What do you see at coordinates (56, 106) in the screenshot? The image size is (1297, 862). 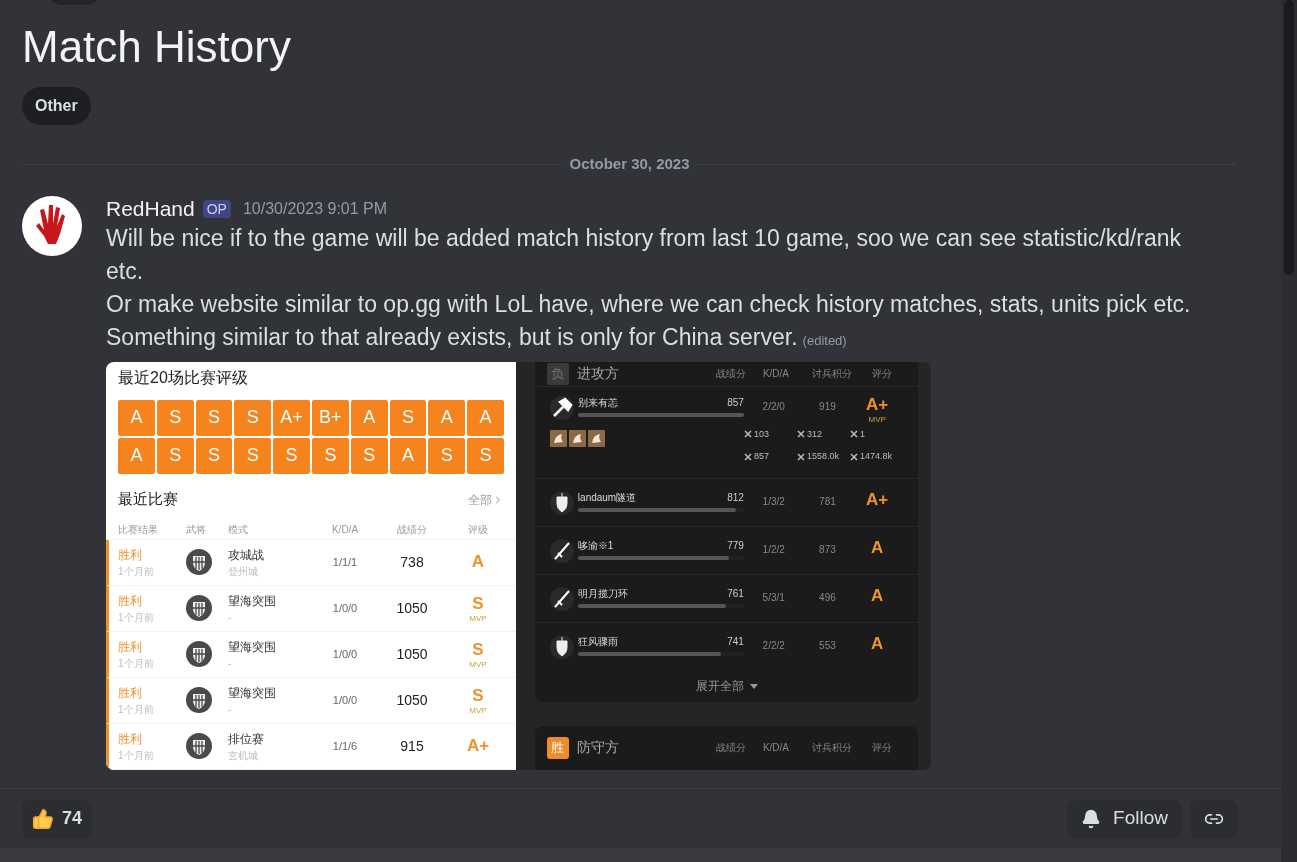 I see `tag-chip: Other` at bounding box center [56, 106].